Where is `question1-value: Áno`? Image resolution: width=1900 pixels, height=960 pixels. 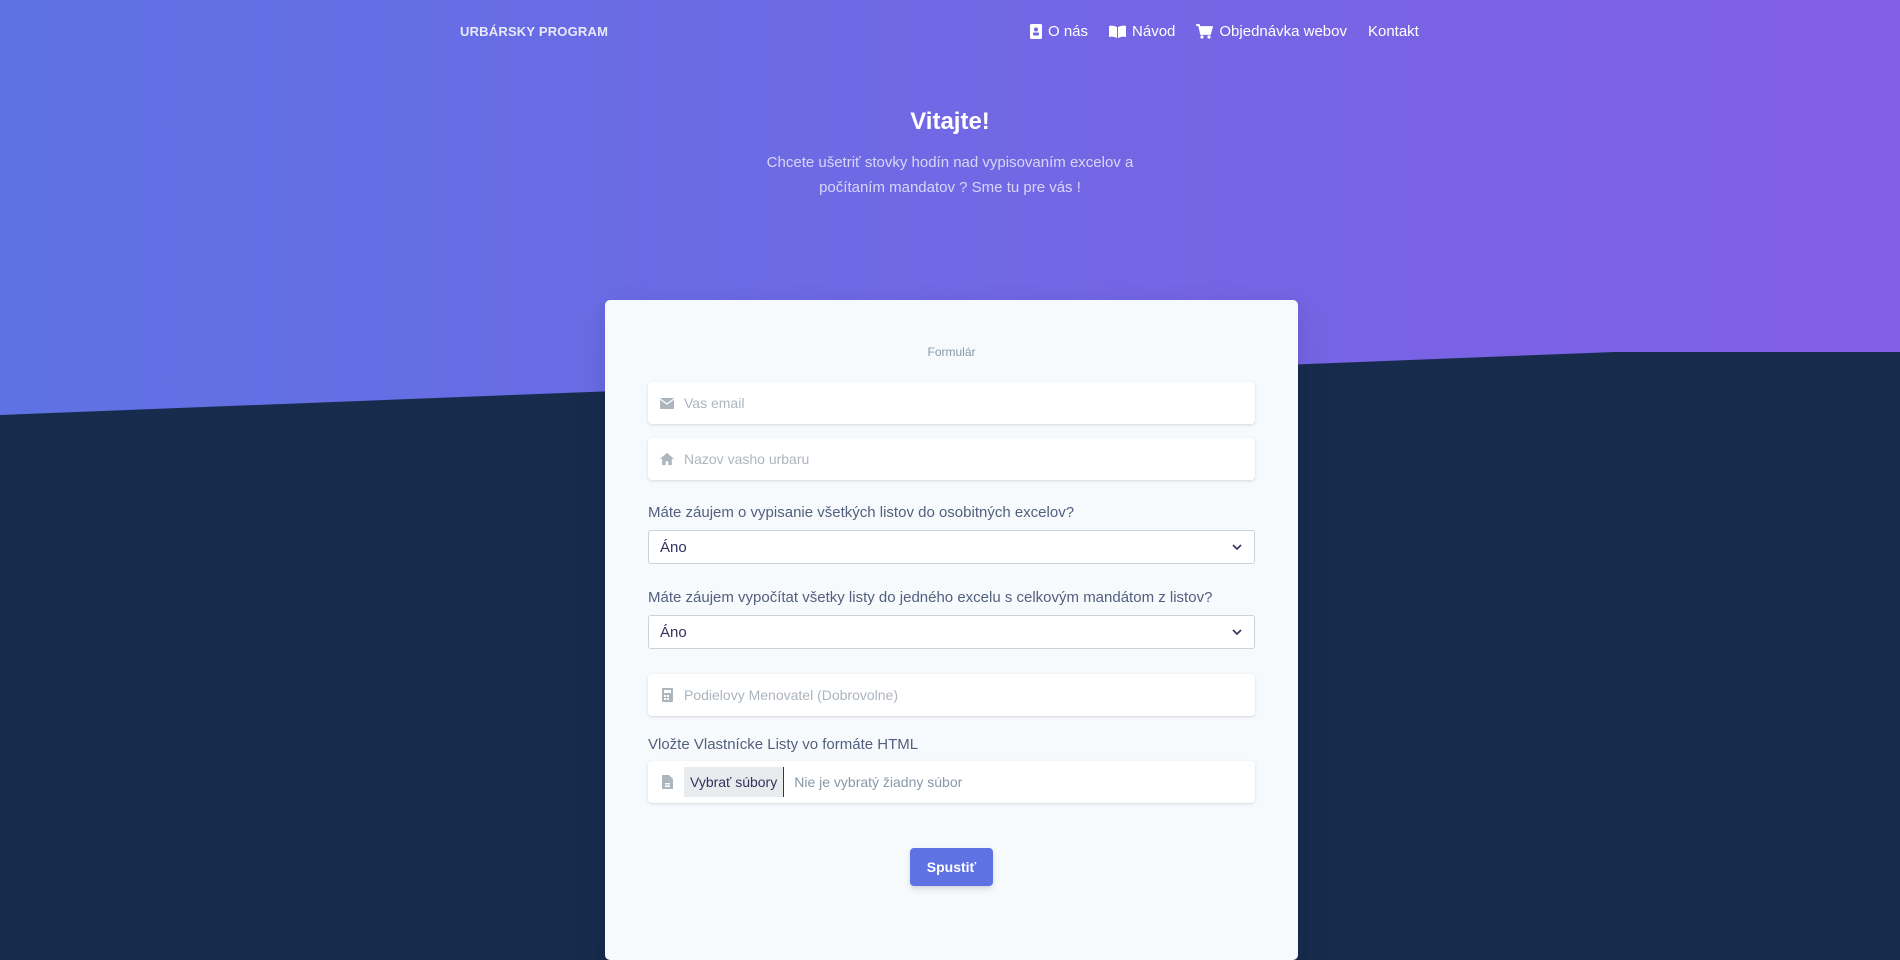
question1-value: Áno is located at coordinates (673, 547).